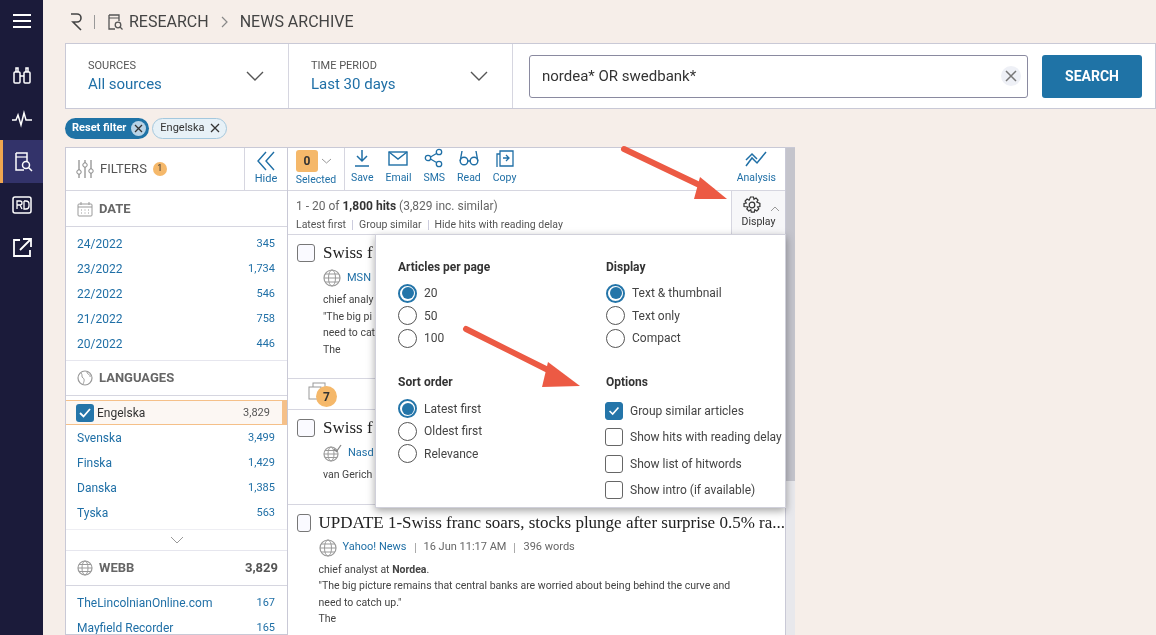 This screenshot has height=635, width=1156. I want to click on sources-dropdown: SOURCES All sources, so click(177, 76).